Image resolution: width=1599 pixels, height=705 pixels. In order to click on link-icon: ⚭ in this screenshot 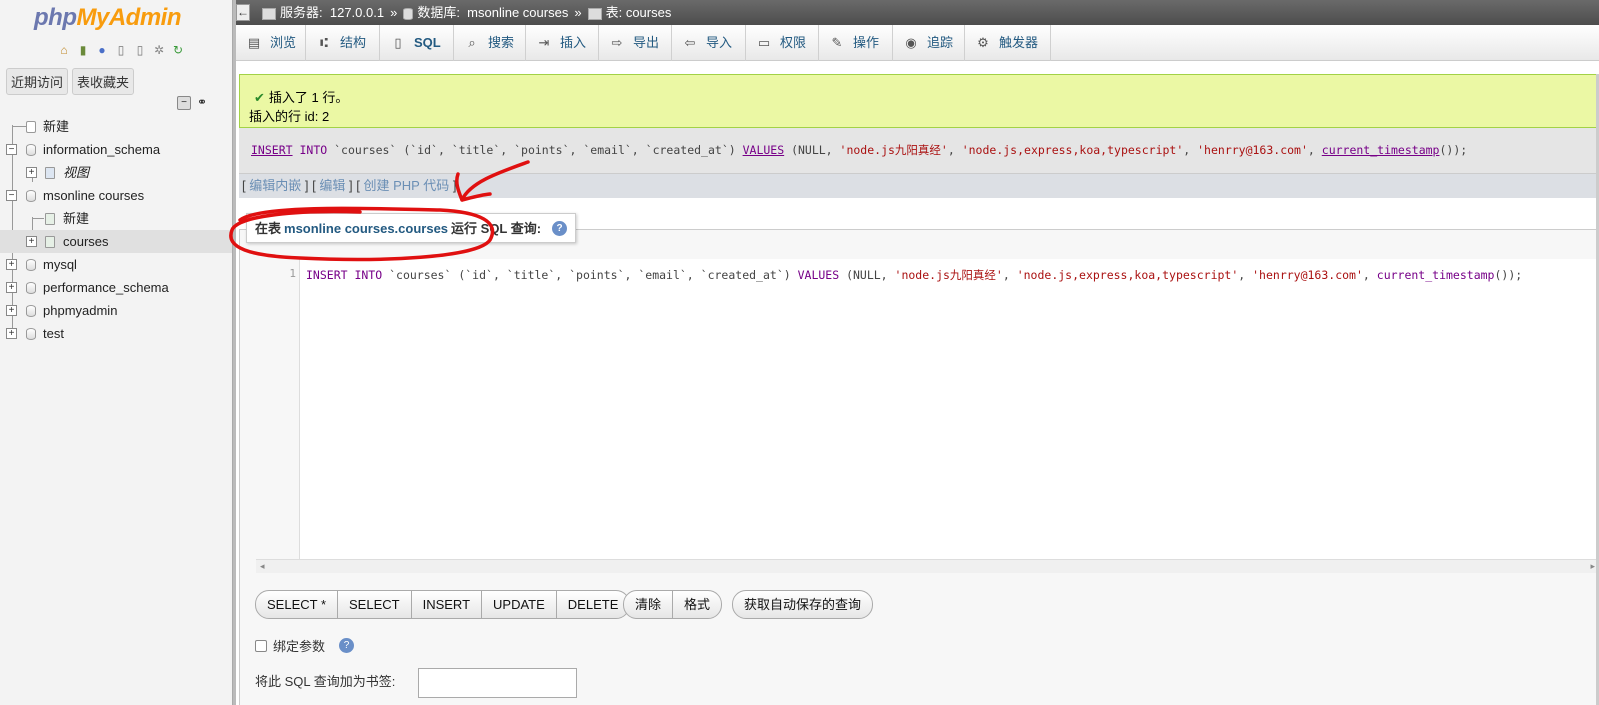, I will do `click(202, 103)`.